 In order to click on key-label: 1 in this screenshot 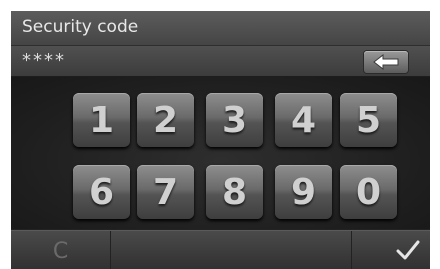, I will do `click(101, 120)`.